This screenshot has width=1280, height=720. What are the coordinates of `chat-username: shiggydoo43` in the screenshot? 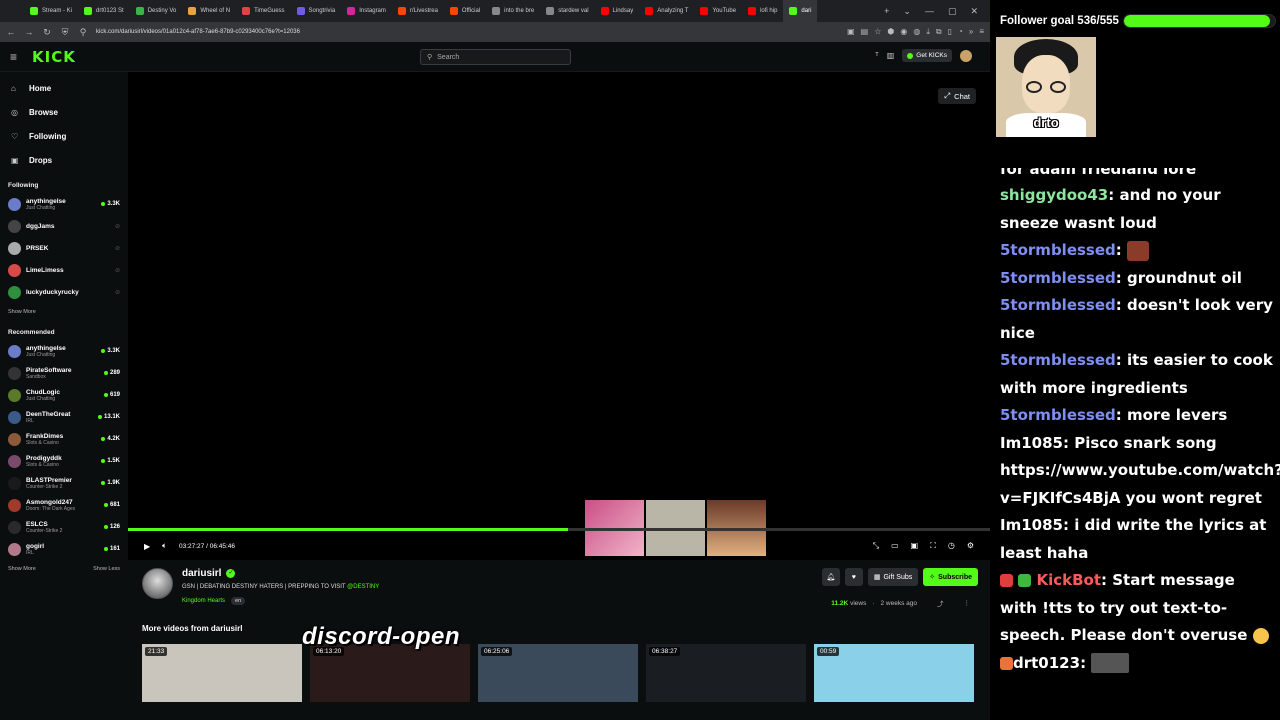 It's located at (1054, 195).